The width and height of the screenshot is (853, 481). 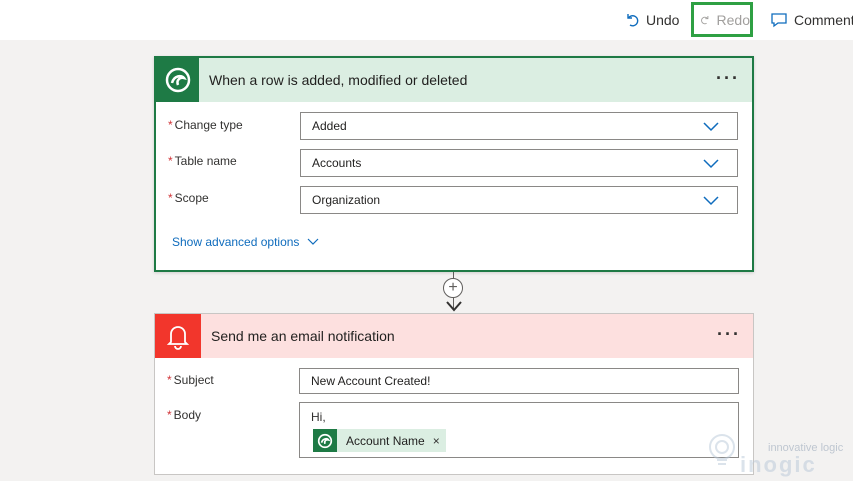 What do you see at coordinates (722, 449) in the screenshot?
I see `bulb-logo-icon` at bounding box center [722, 449].